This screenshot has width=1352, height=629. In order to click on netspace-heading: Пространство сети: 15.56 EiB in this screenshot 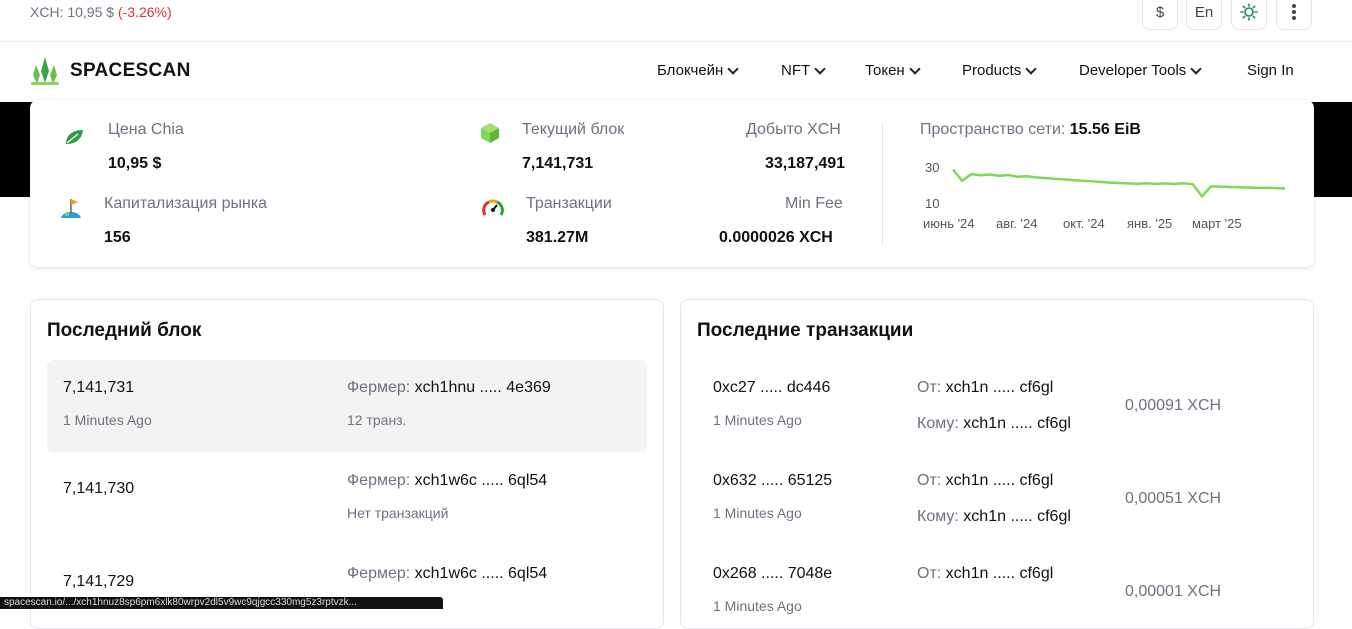, I will do `click(1030, 130)`.